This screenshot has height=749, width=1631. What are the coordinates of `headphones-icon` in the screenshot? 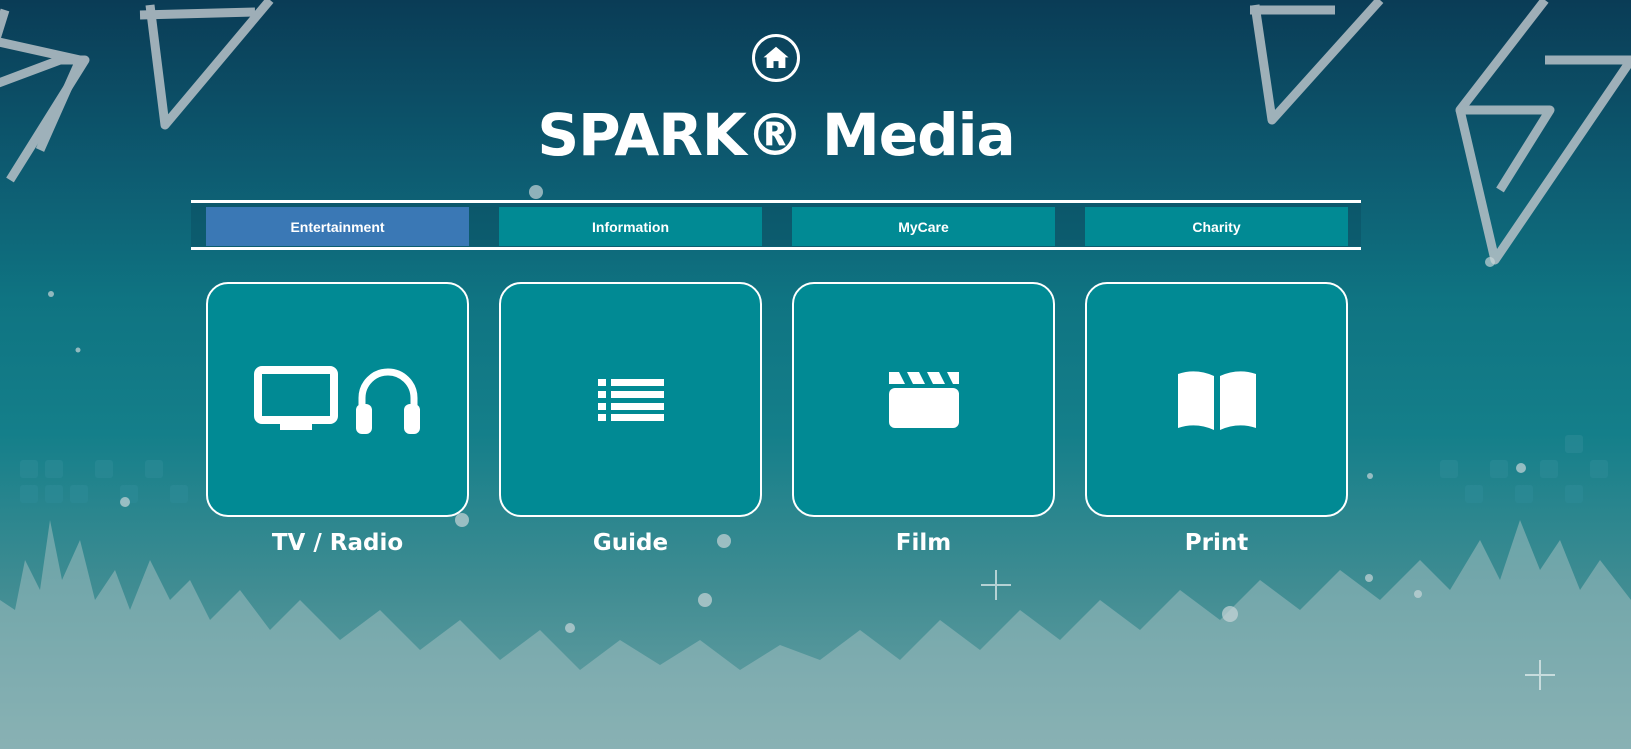 It's located at (387, 401).